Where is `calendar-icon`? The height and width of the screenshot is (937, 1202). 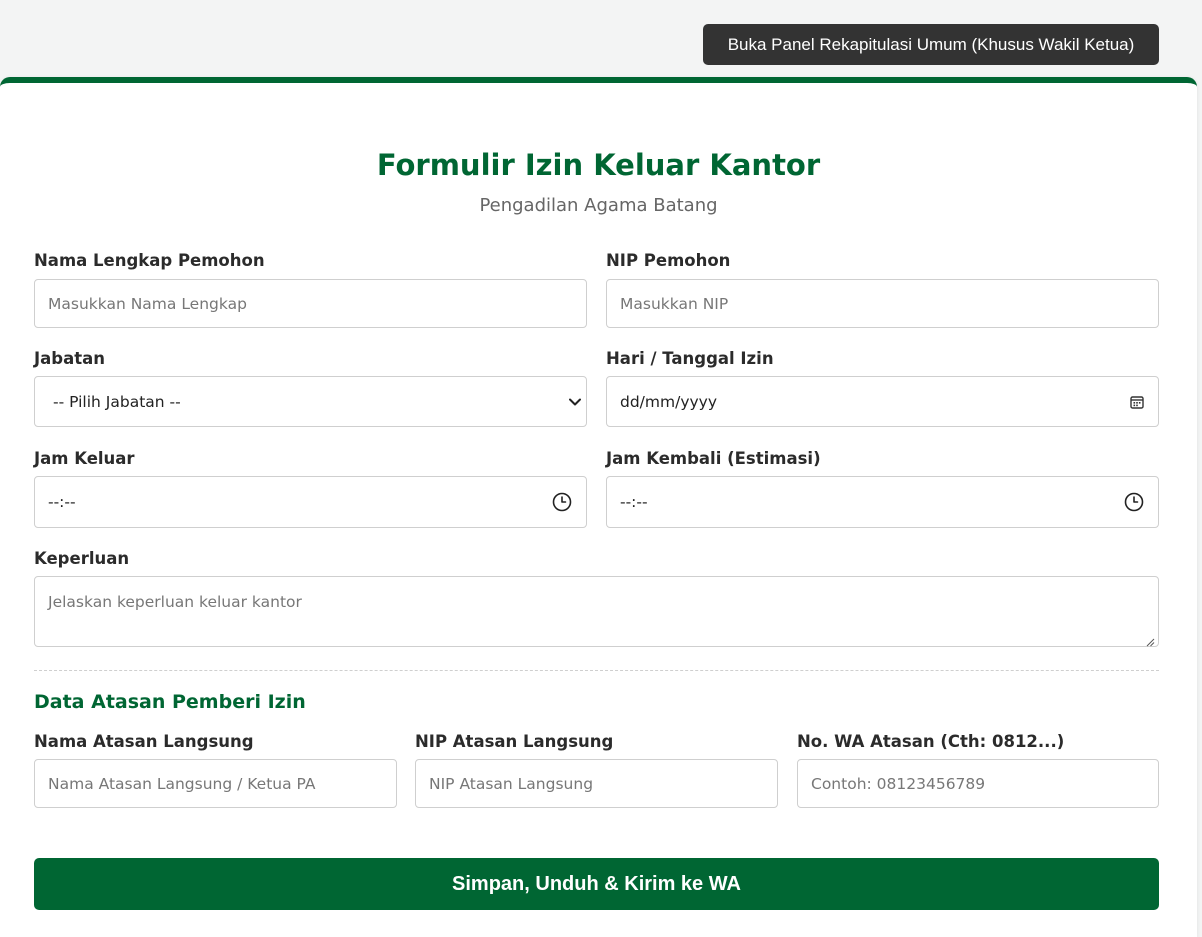 calendar-icon is located at coordinates (1137, 402).